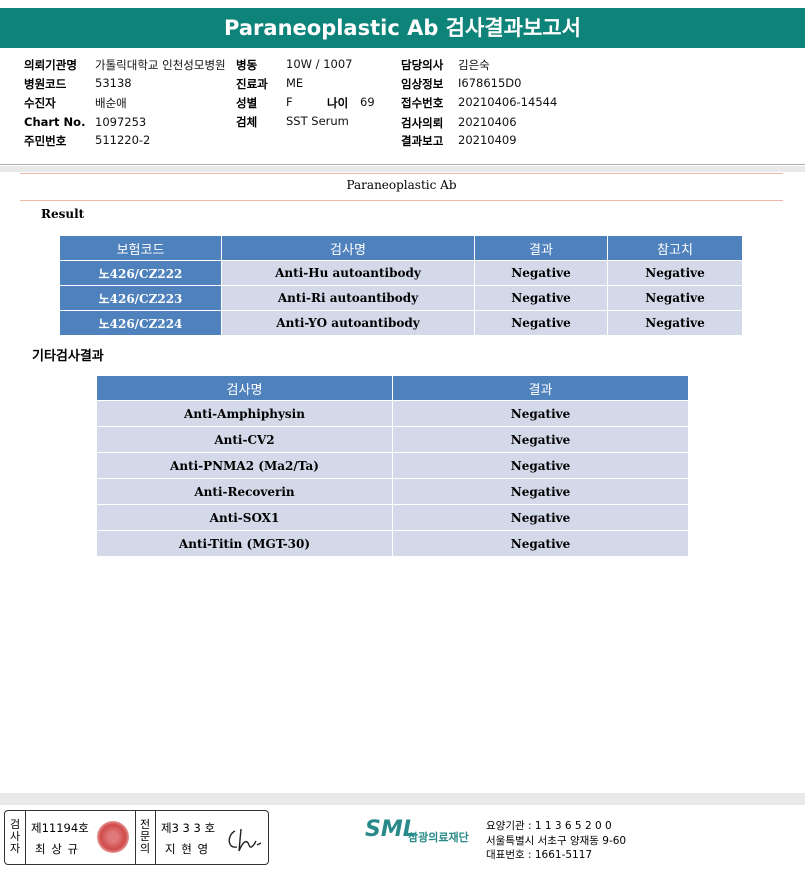 The width and height of the screenshot is (805, 874). I want to click on header-separator, so click(402, 169).